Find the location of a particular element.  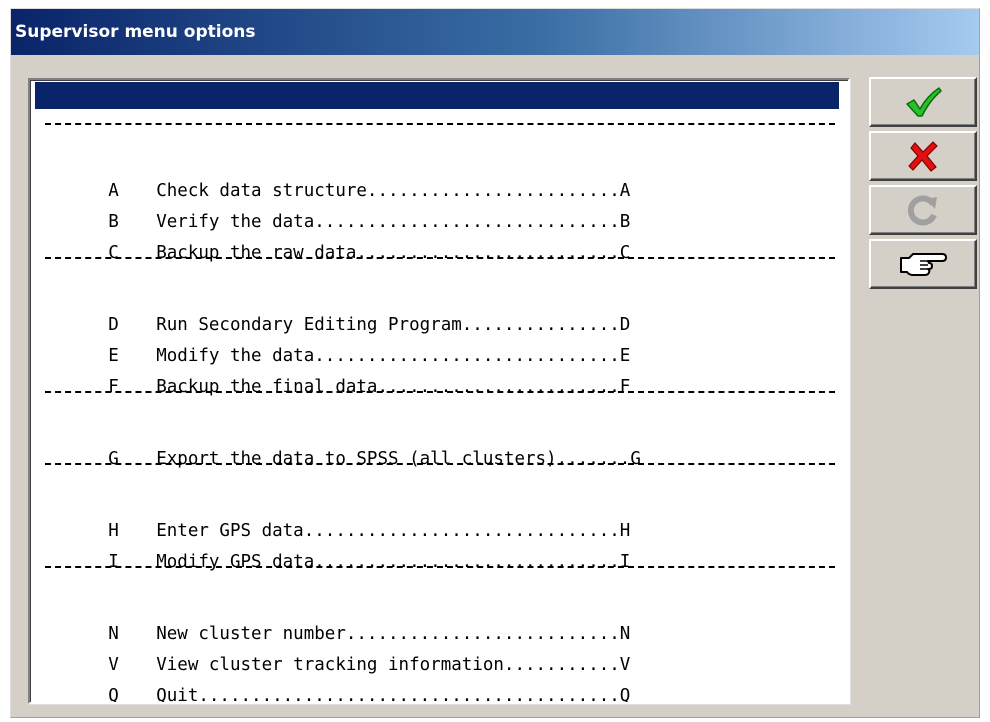

ok-button is located at coordinates (923, 102).